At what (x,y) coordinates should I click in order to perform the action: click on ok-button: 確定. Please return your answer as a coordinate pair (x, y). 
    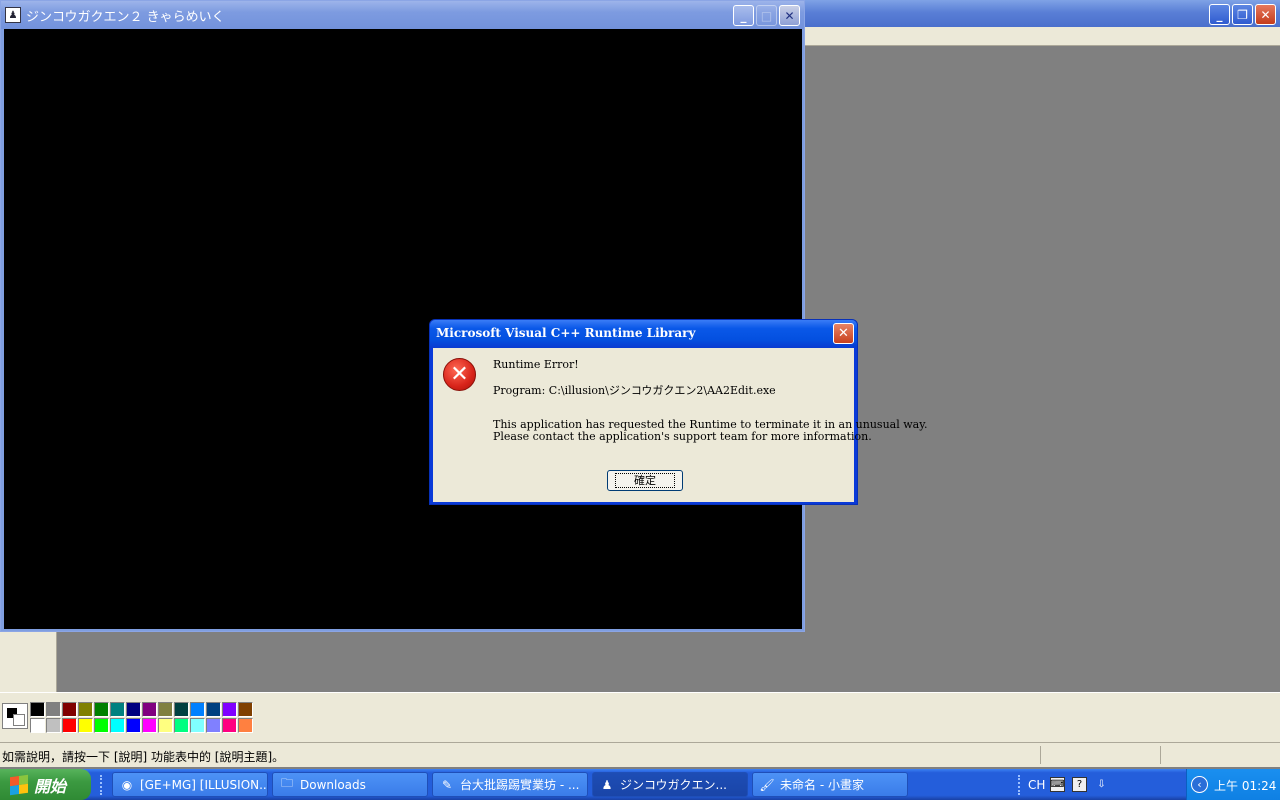
    Looking at the image, I should click on (645, 480).